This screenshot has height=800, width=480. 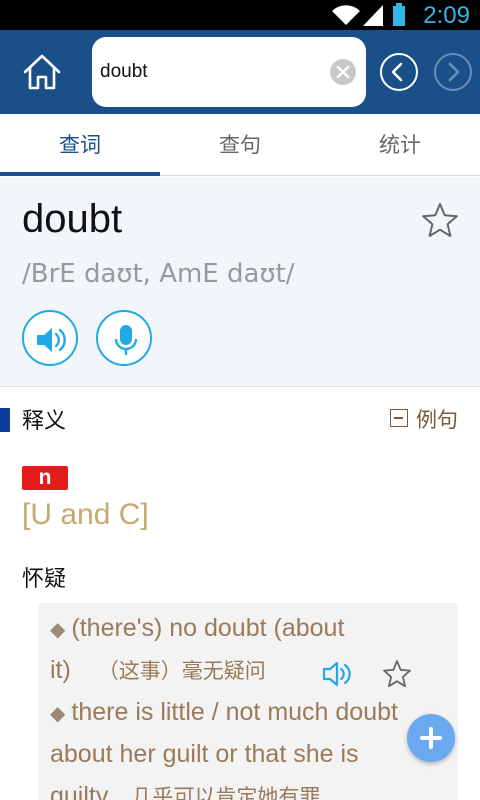 I want to click on pronounce-button, so click(x=50, y=338).